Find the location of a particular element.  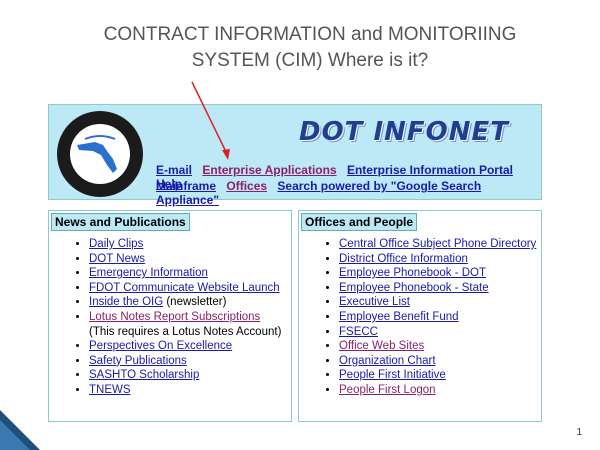

inside-oig-link: Inside the OIG is located at coordinates (126, 302).